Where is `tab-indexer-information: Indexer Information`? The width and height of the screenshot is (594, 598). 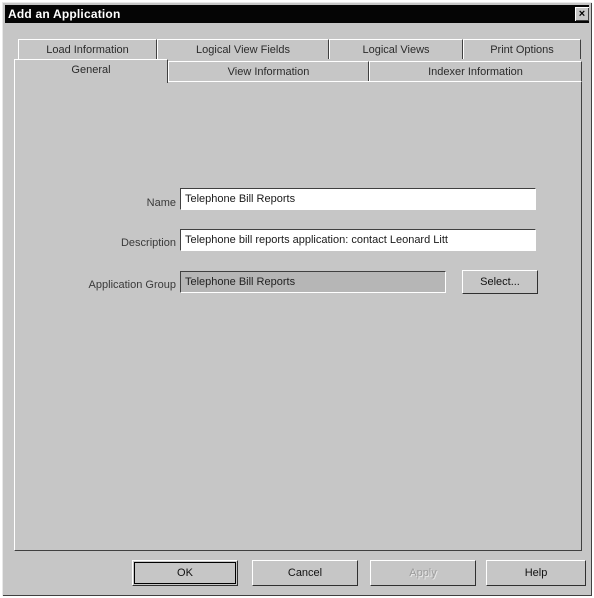
tab-indexer-information: Indexer Information is located at coordinates (475, 71).